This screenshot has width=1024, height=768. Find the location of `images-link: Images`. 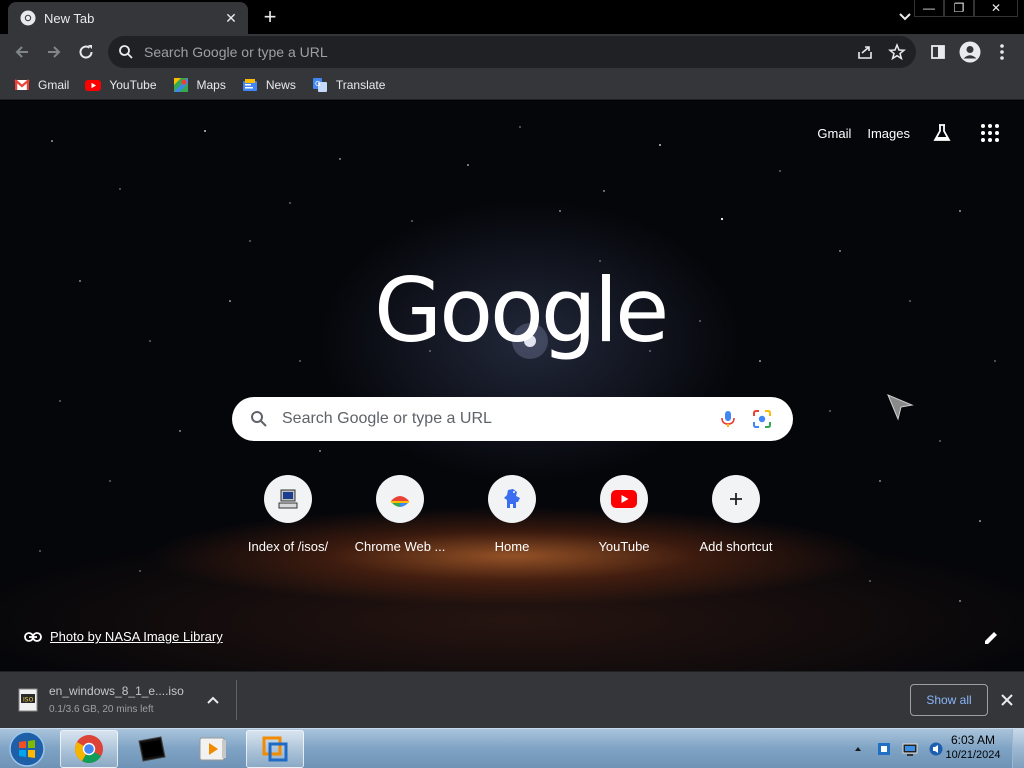

images-link: Images is located at coordinates (888, 133).